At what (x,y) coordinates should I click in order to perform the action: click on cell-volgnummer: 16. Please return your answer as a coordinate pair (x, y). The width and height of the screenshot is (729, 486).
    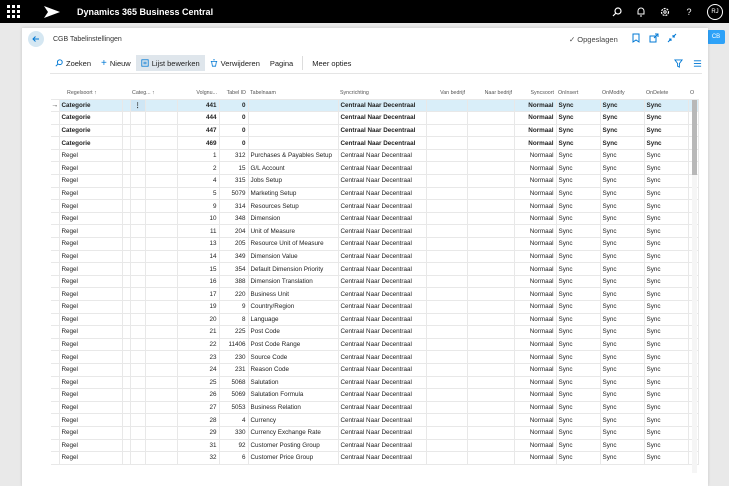
    Looking at the image, I should click on (198, 281).